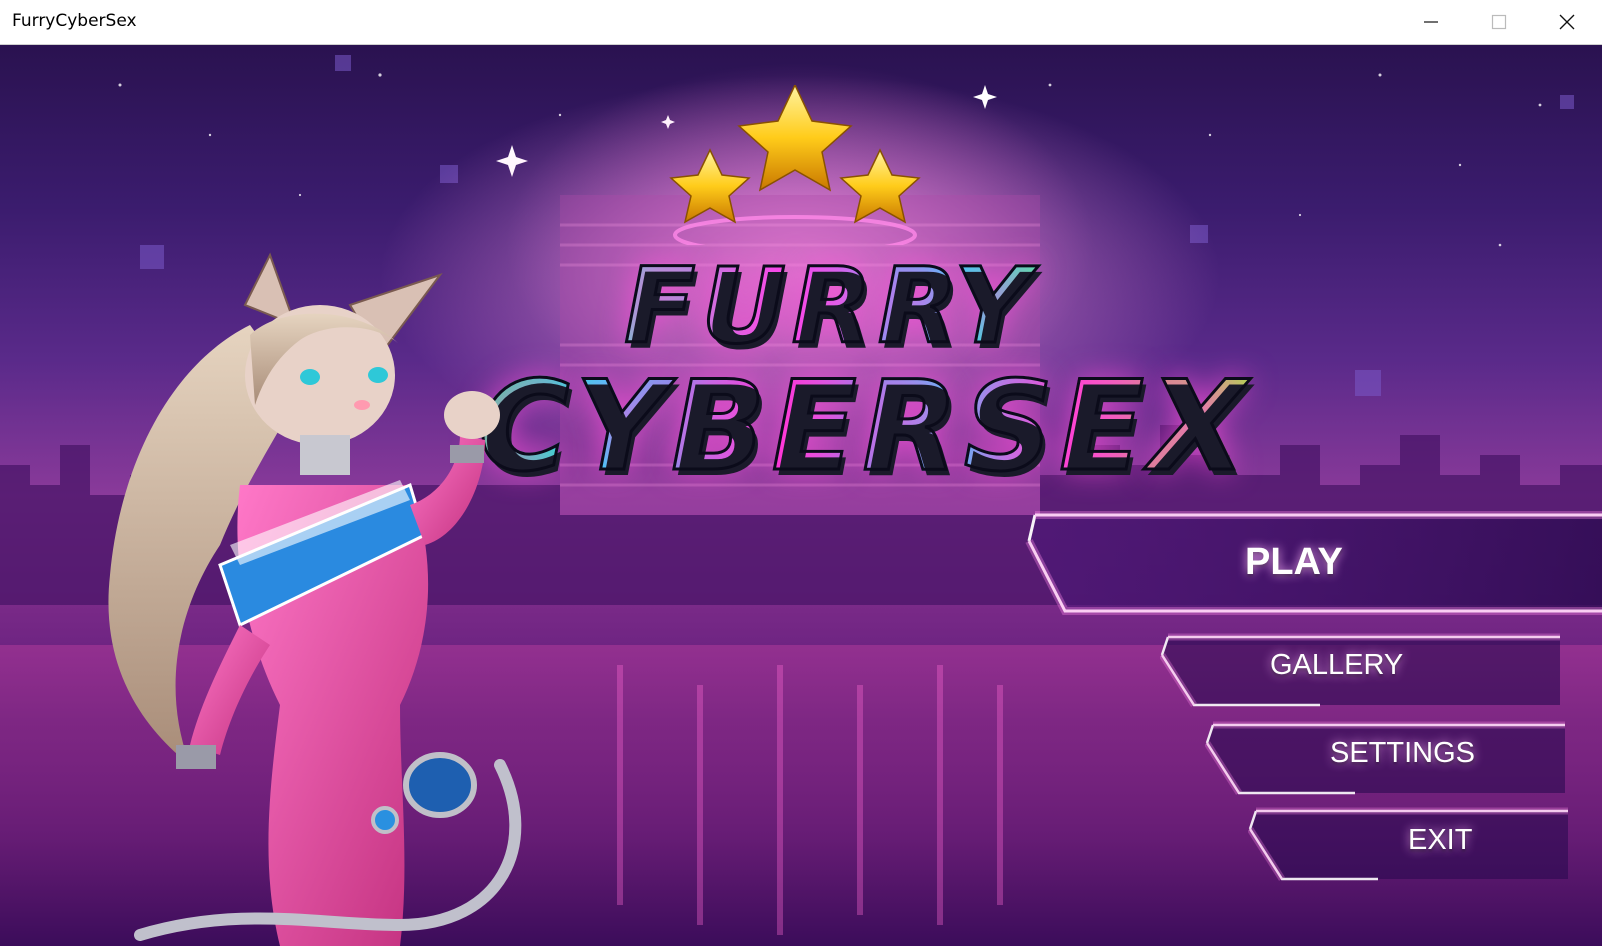 This screenshot has width=1602, height=946. Describe the element at coordinates (1294, 562) in the screenshot. I see `play-label: PLAY` at that location.